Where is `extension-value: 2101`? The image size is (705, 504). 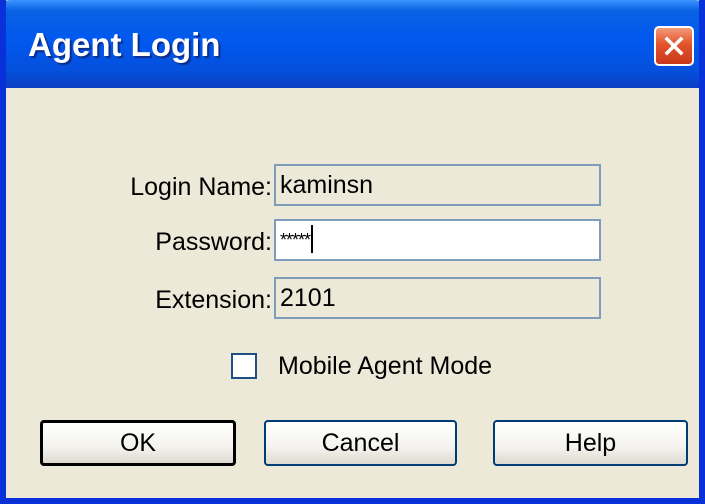
extension-value: 2101 is located at coordinates (308, 298).